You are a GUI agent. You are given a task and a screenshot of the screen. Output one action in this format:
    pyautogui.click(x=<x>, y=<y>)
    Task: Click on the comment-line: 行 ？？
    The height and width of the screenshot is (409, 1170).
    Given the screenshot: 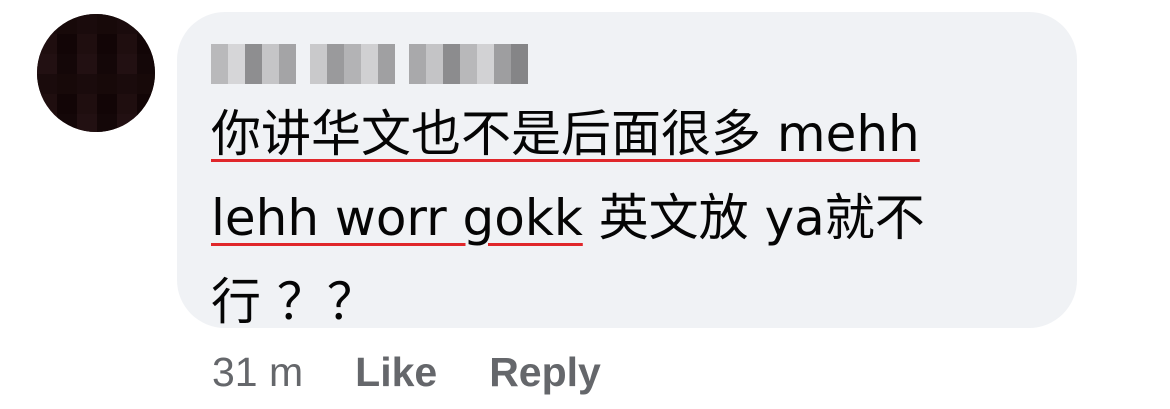 What is the action you would take?
    pyautogui.click(x=631, y=302)
    